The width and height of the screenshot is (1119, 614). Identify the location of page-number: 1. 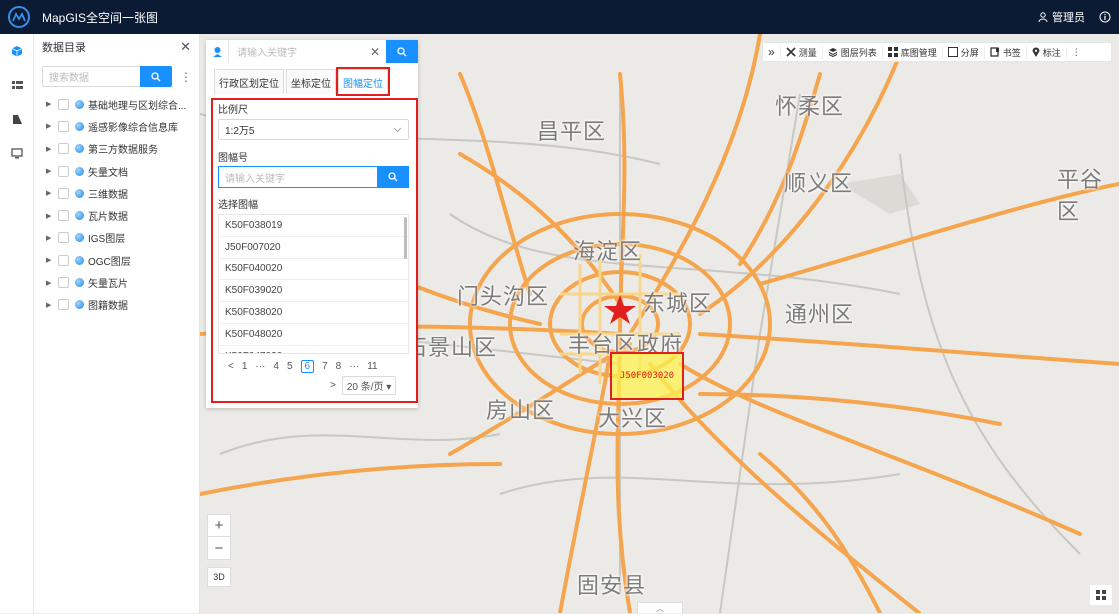
(245, 366).